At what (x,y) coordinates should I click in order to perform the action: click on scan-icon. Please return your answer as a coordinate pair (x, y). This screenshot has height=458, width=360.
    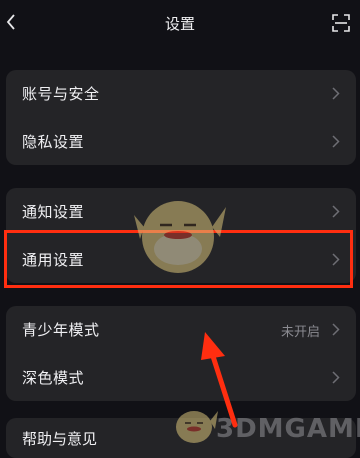
    Looking at the image, I should click on (341, 23).